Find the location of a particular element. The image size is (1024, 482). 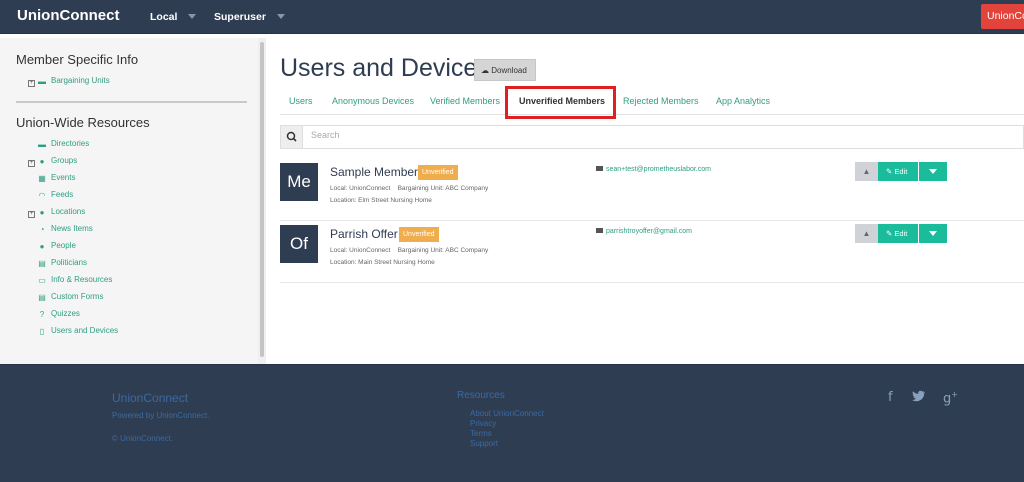

tab-app-analytics: App Analytics is located at coordinates (743, 101).